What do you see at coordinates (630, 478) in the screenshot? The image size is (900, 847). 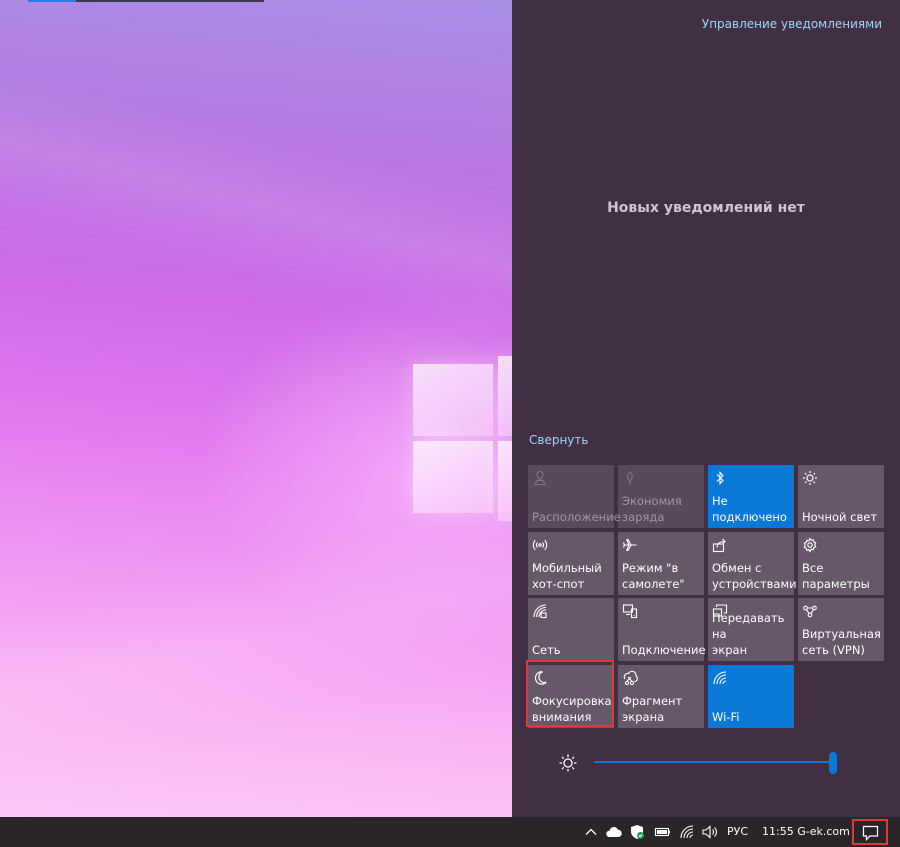 I see `battery-saver-icon` at bounding box center [630, 478].